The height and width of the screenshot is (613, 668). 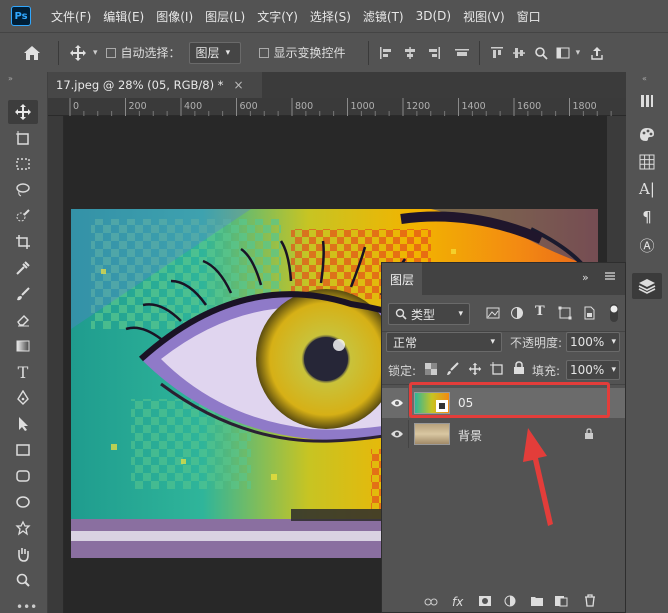 I want to click on filter-kind-value: 类型, so click(x=423, y=314).